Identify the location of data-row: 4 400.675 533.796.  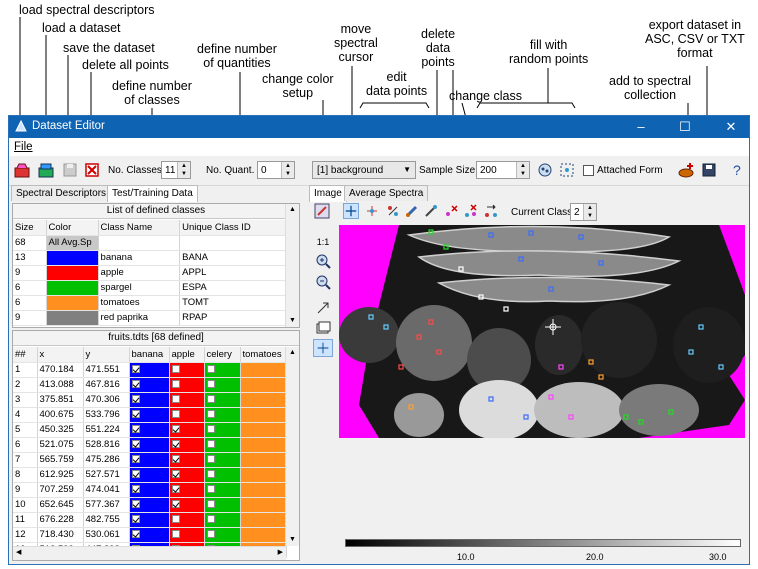
(150, 415).